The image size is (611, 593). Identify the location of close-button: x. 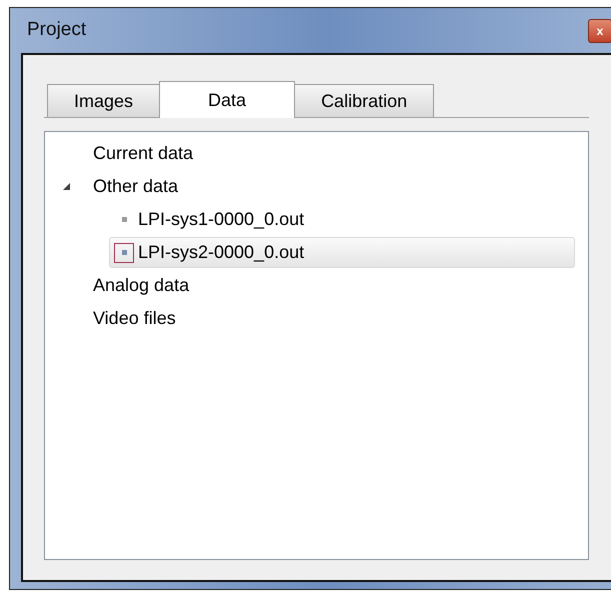
(599, 30).